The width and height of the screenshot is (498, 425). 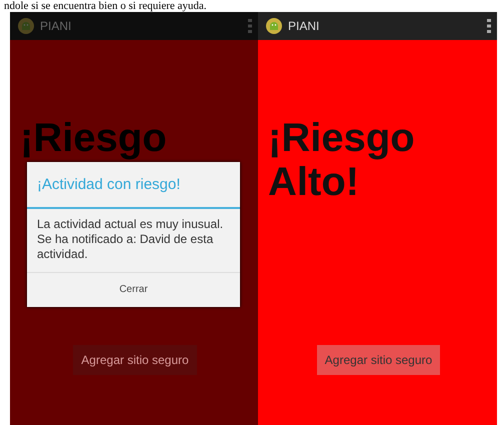 I want to click on risk-heading: ¡Riesgo, so click(x=94, y=138).